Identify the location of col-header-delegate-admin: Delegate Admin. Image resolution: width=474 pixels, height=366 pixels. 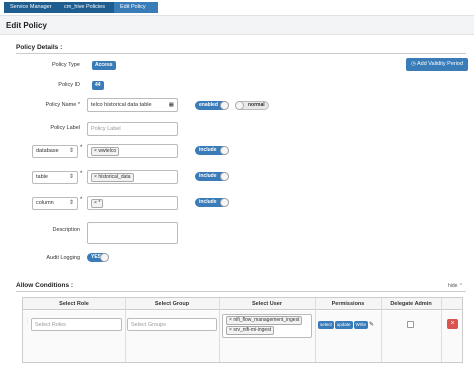
(411, 304).